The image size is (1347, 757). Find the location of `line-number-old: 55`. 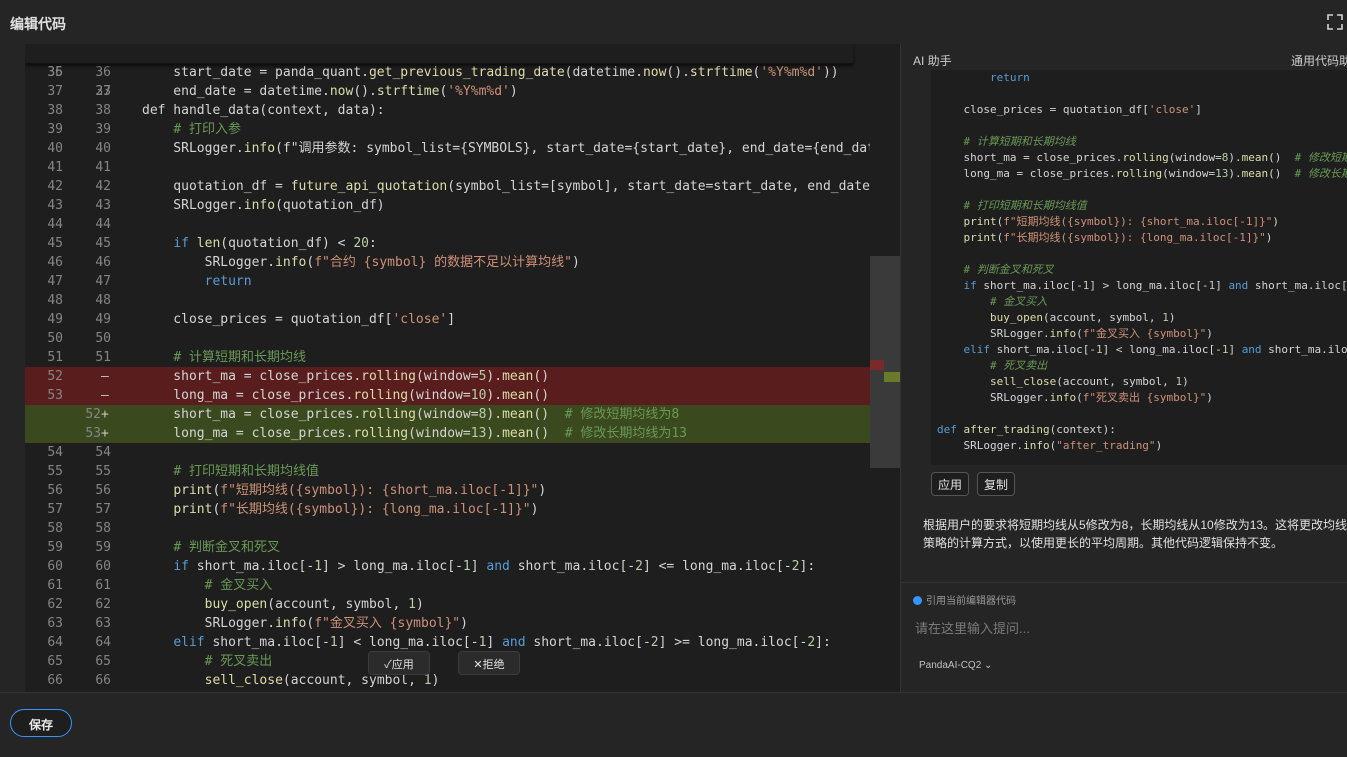

line-number-old: 55 is located at coordinates (55, 471).